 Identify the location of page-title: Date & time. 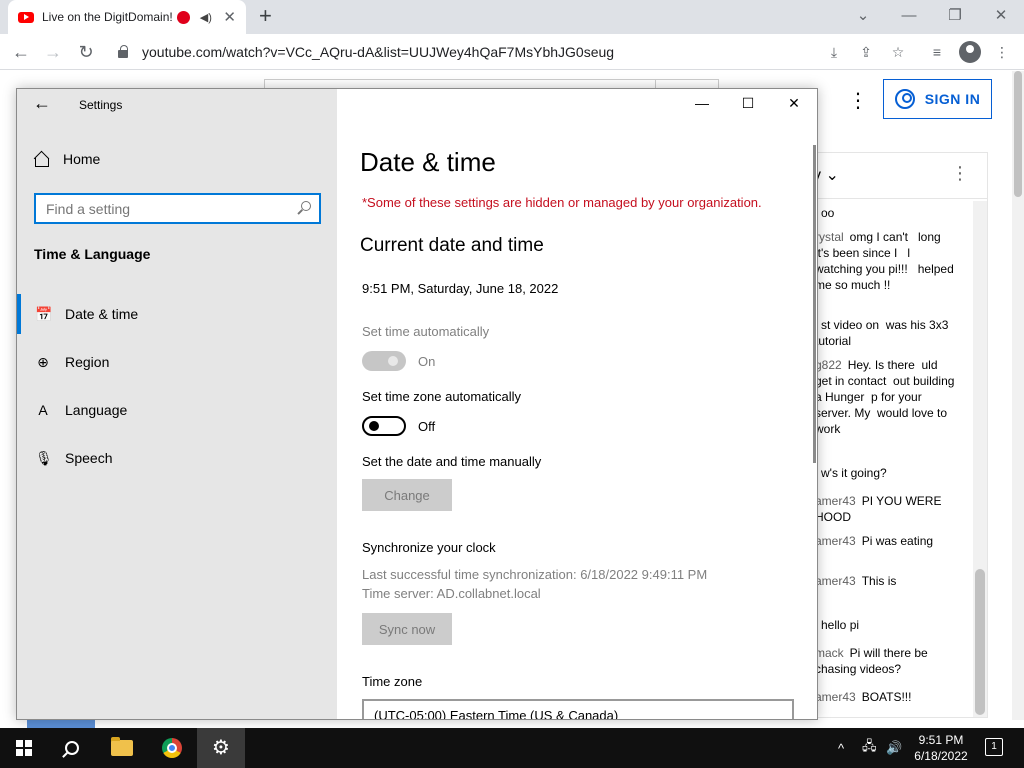
(428, 162).